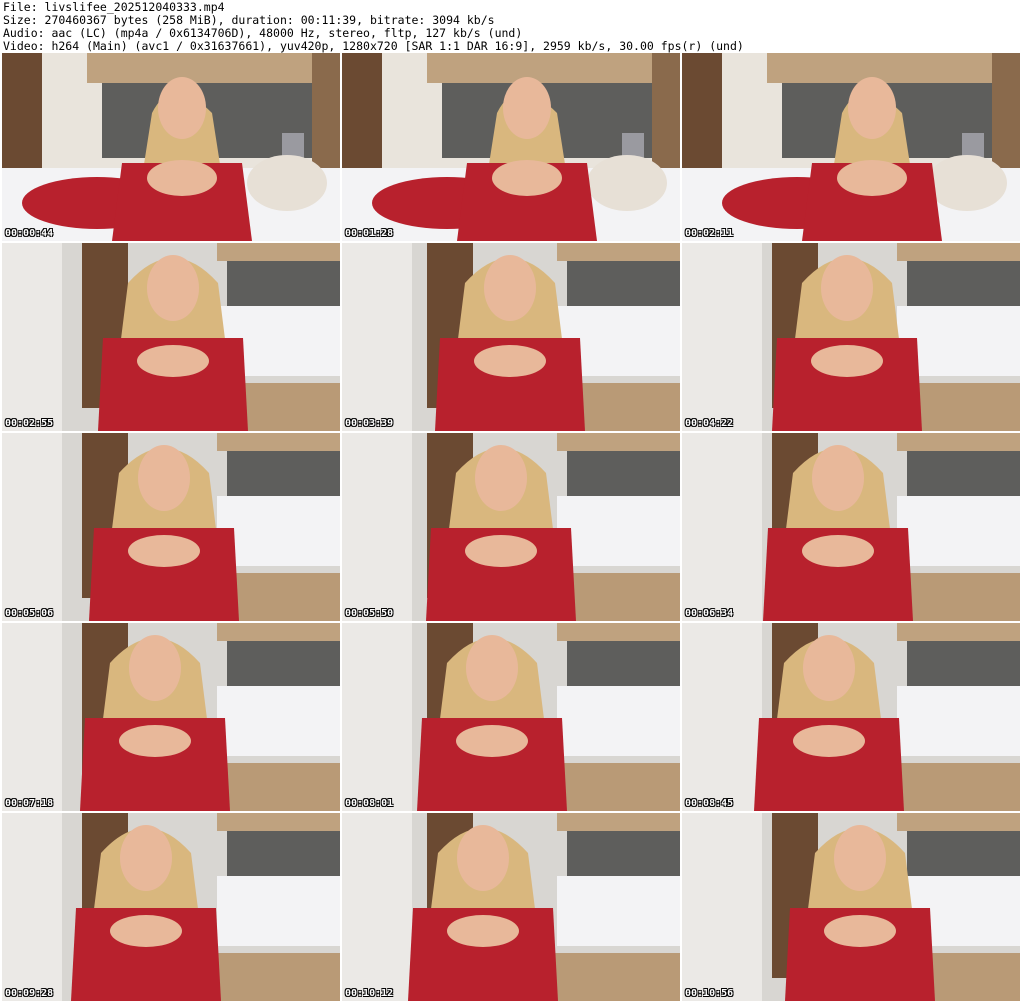 The image size is (1024, 1003). What do you see at coordinates (709, 803) in the screenshot?
I see `timestamp-label: 00:08:45` at bounding box center [709, 803].